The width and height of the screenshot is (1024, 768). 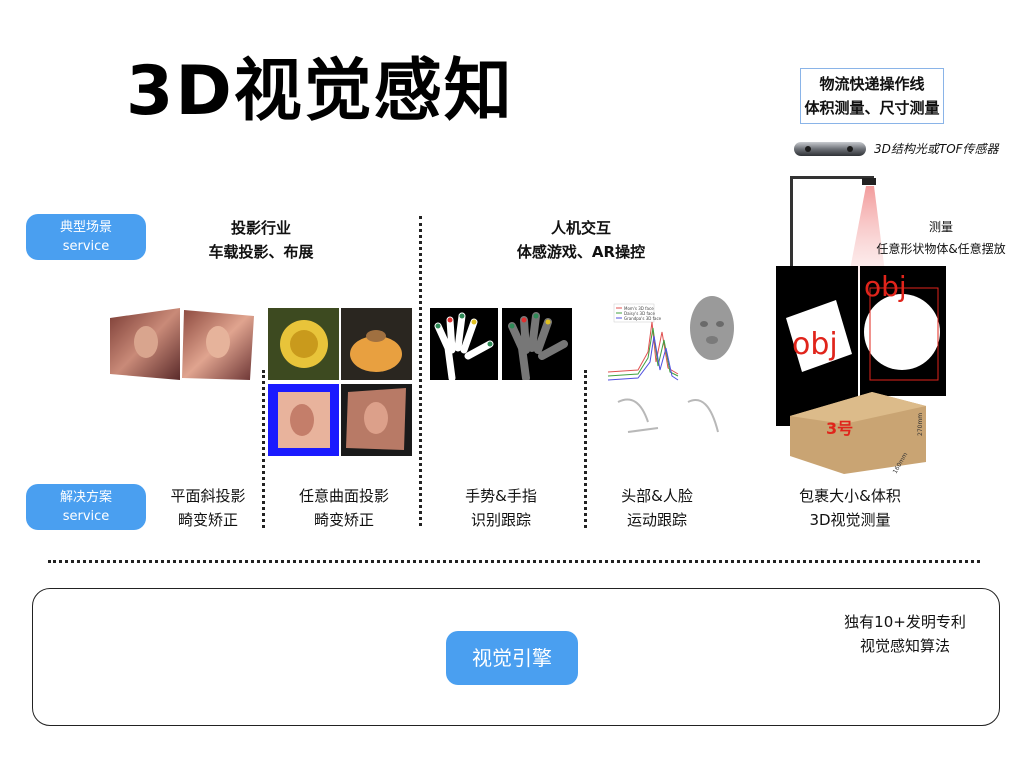 What do you see at coordinates (643, 318) in the screenshot?
I see `legend-grandpa: Grandpa's 3D face` at bounding box center [643, 318].